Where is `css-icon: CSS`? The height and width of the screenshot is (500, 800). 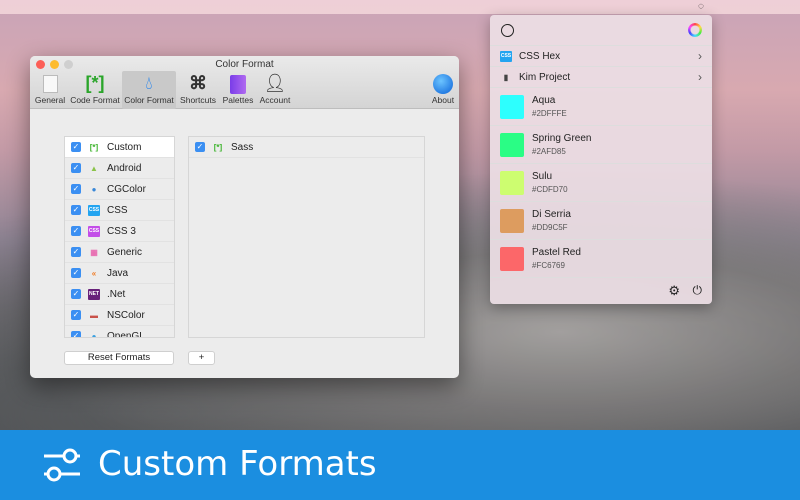 css-icon: CSS is located at coordinates (506, 56).